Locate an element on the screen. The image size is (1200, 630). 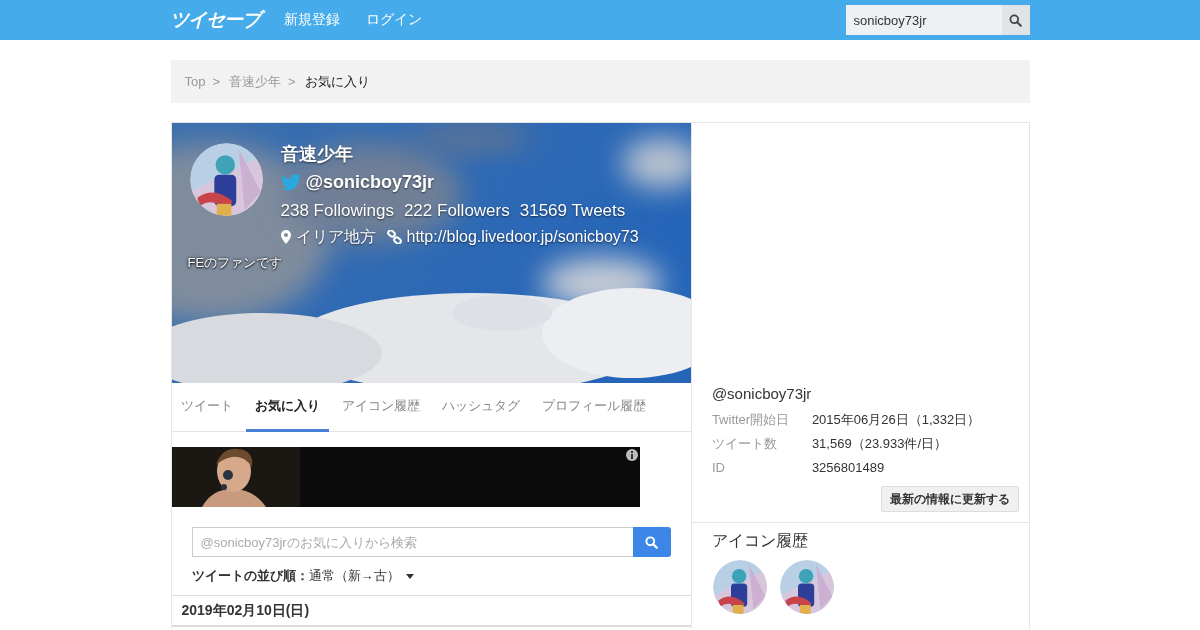
nav-link: ログイン is located at coordinates (393, 20).